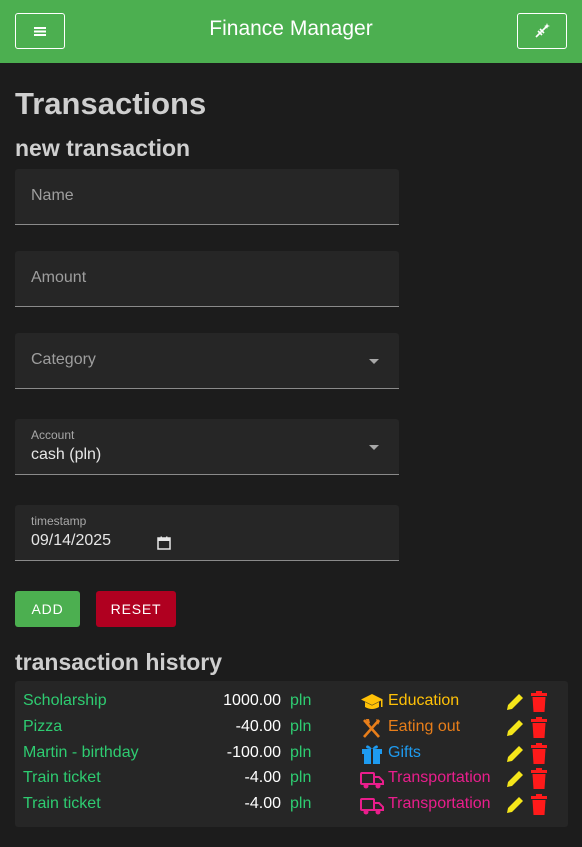  I want to click on timestamp-value: 09/14/2025, so click(71, 540).